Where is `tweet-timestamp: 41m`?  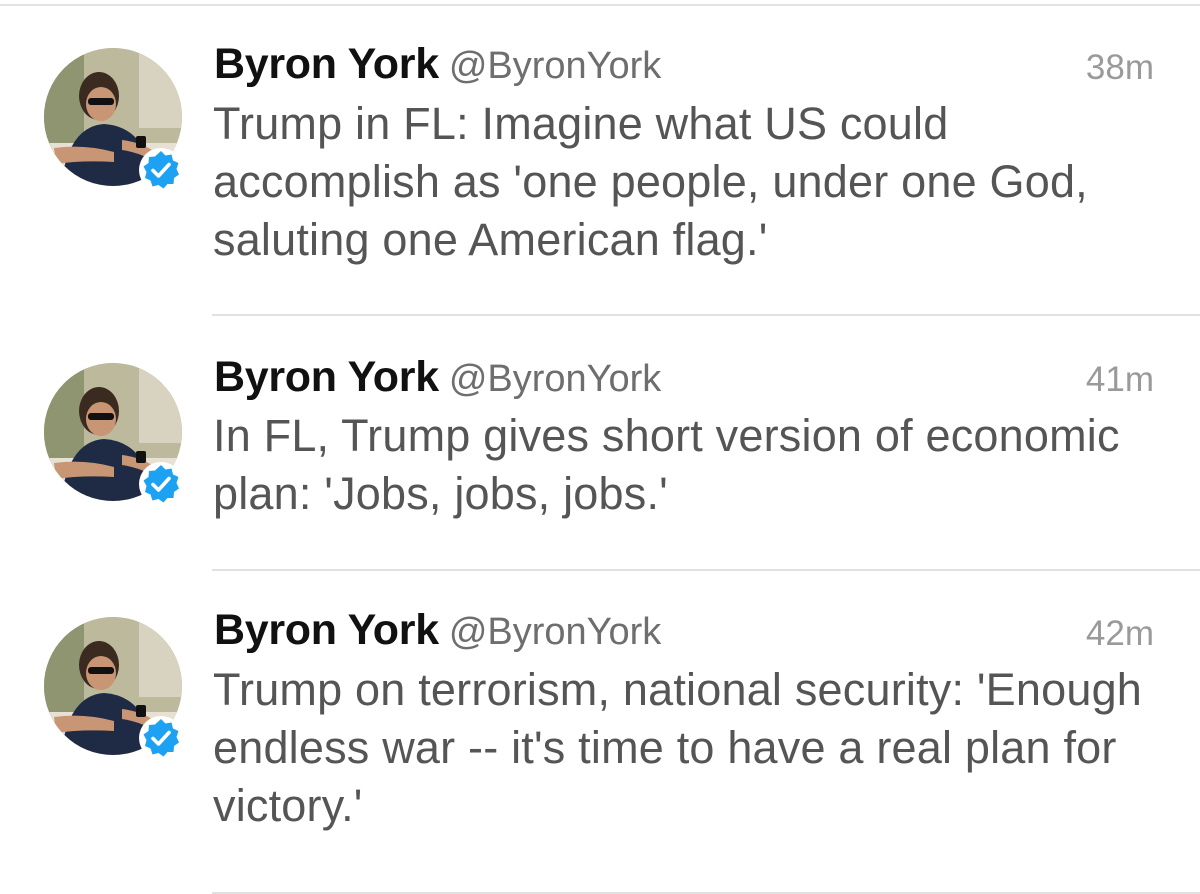 tweet-timestamp: 41m is located at coordinates (1119, 379).